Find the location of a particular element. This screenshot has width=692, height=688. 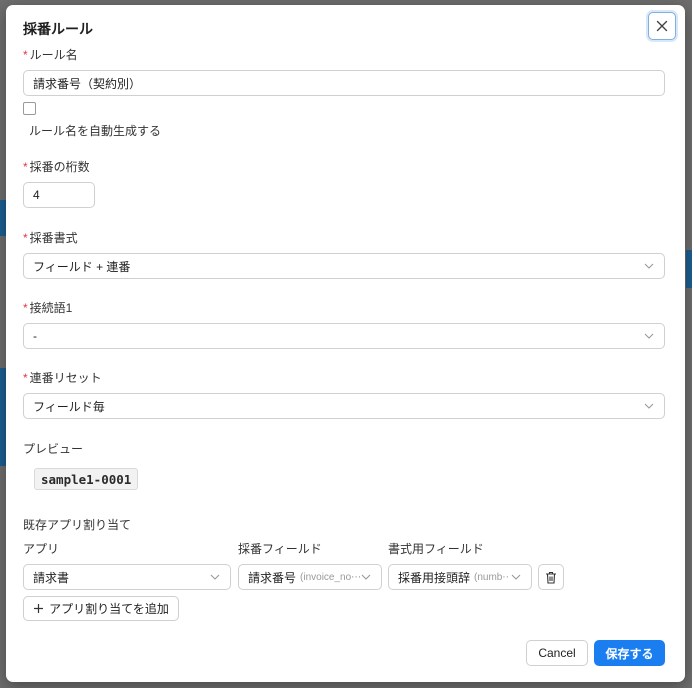

auto-generate-label: ルール名を自動生成する is located at coordinates (95, 131).